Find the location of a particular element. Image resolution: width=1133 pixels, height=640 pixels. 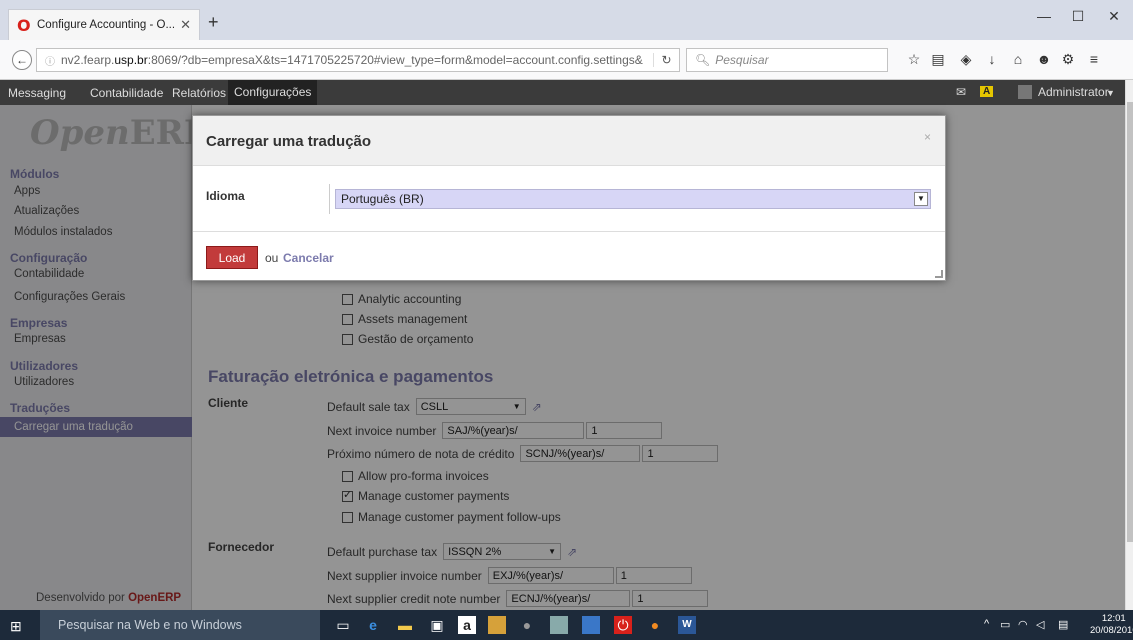

amazon-app-icon: a is located at coordinates (467, 625).